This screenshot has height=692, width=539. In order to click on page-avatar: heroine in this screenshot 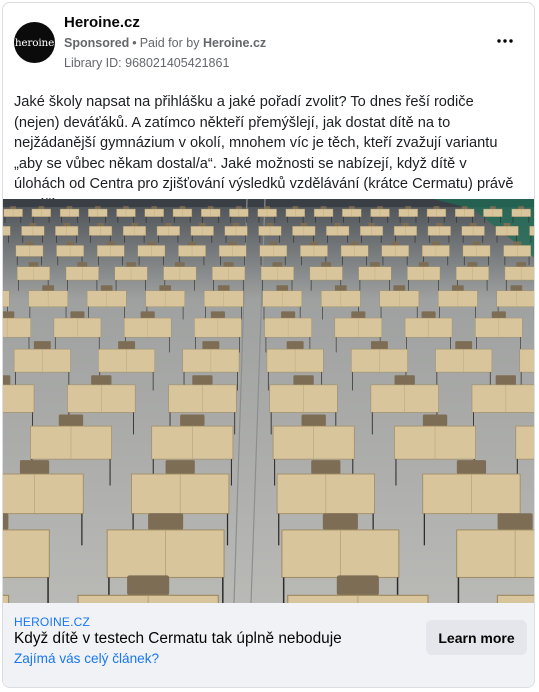, I will do `click(34, 42)`.